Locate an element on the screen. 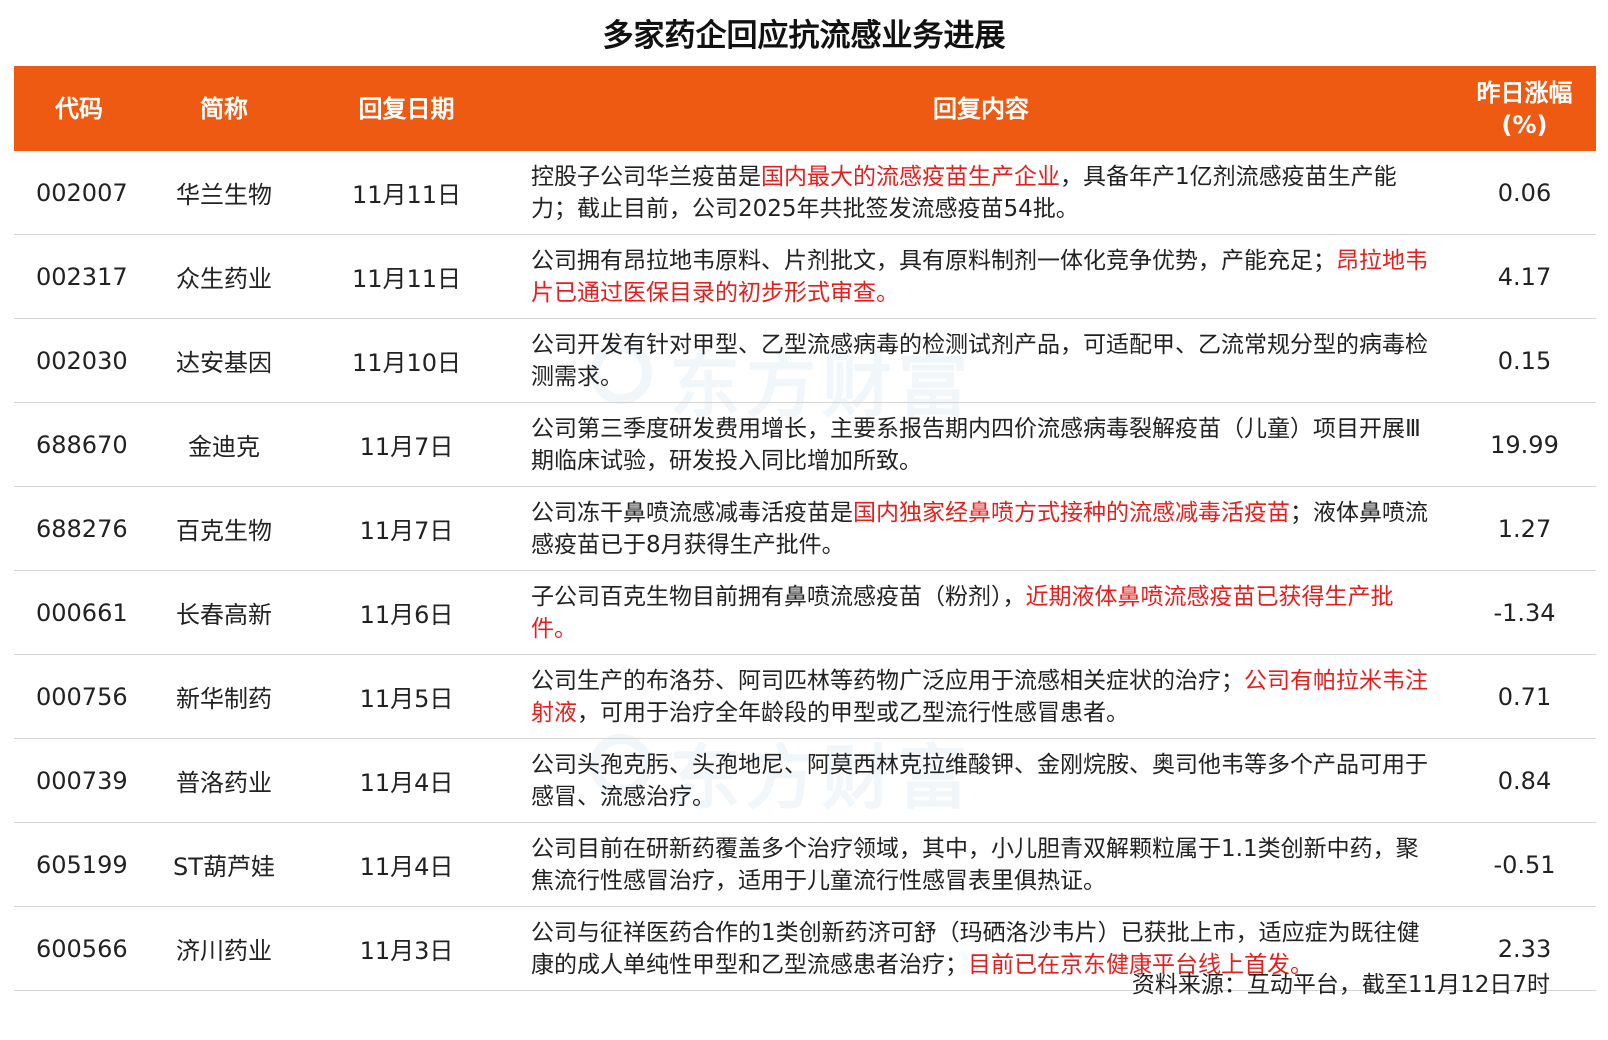  reply-content: 子公司百克生物目前拥有鼻喷流感疫苗（粉剂），近期液体鼻喷流感疫苗已获得生产批件。 is located at coordinates (981, 612).